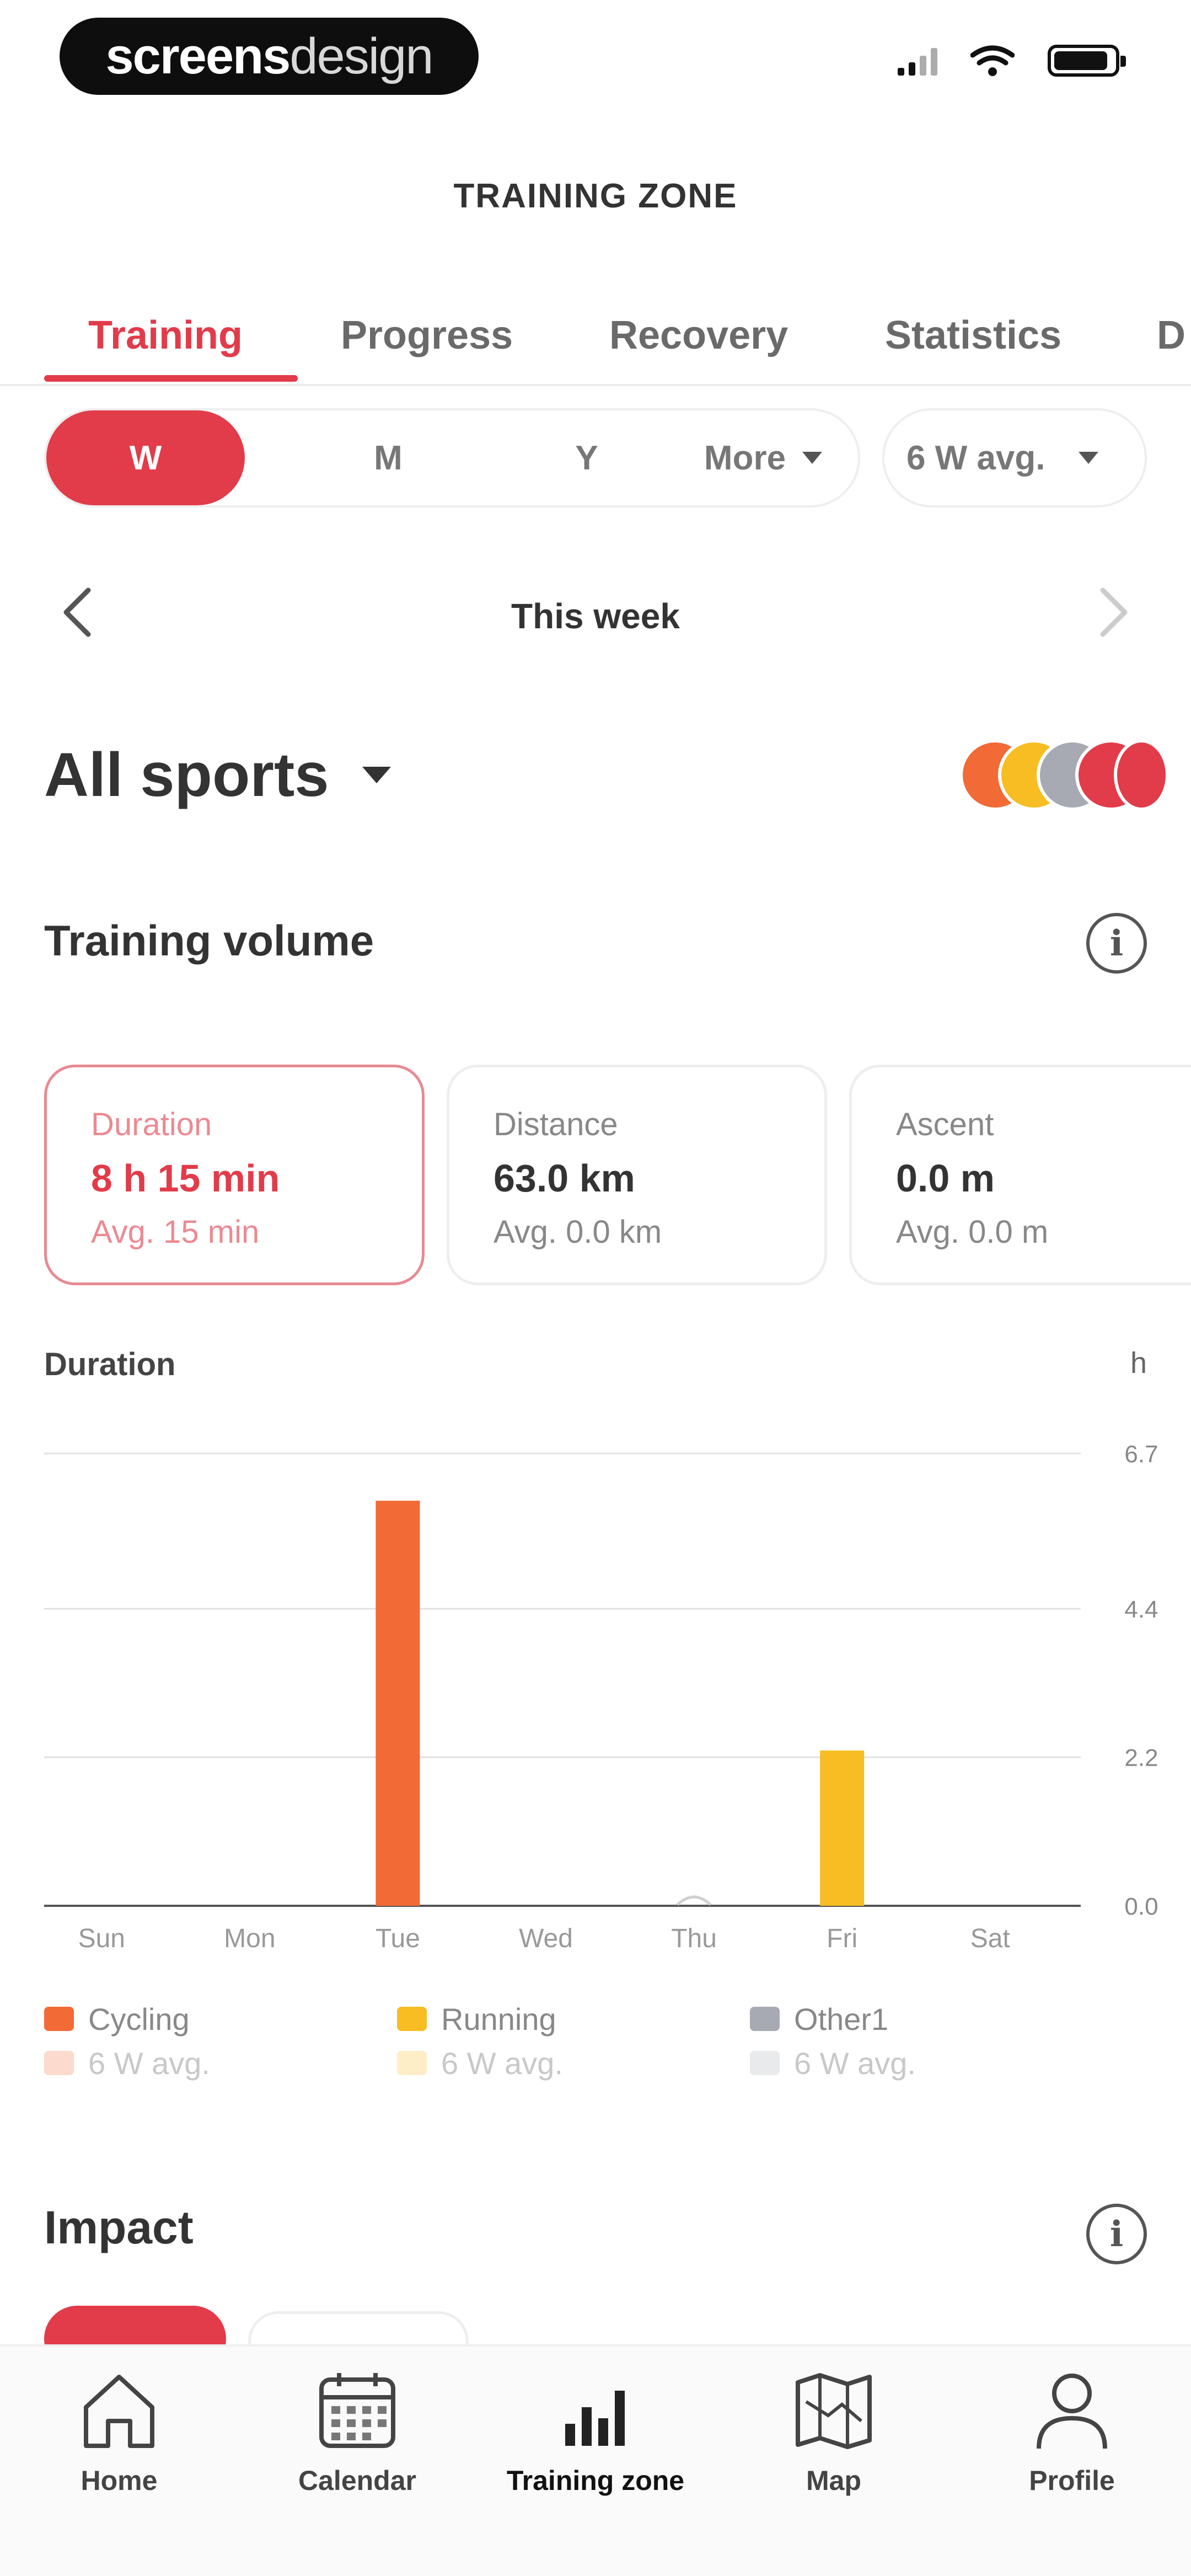  What do you see at coordinates (397, 1938) in the screenshot?
I see `x-tick-label: Tue` at bounding box center [397, 1938].